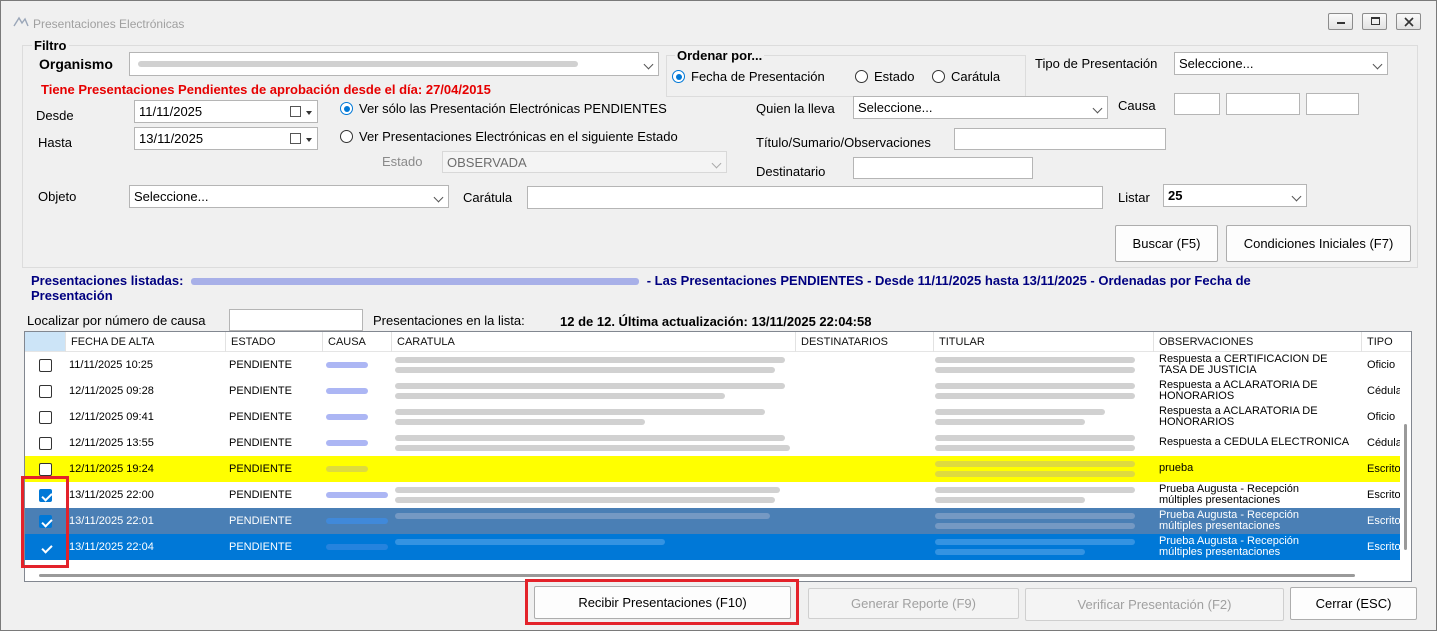 The width and height of the screenshot is (1437, 631). I want to click on organismo-select, so click(394, 64).